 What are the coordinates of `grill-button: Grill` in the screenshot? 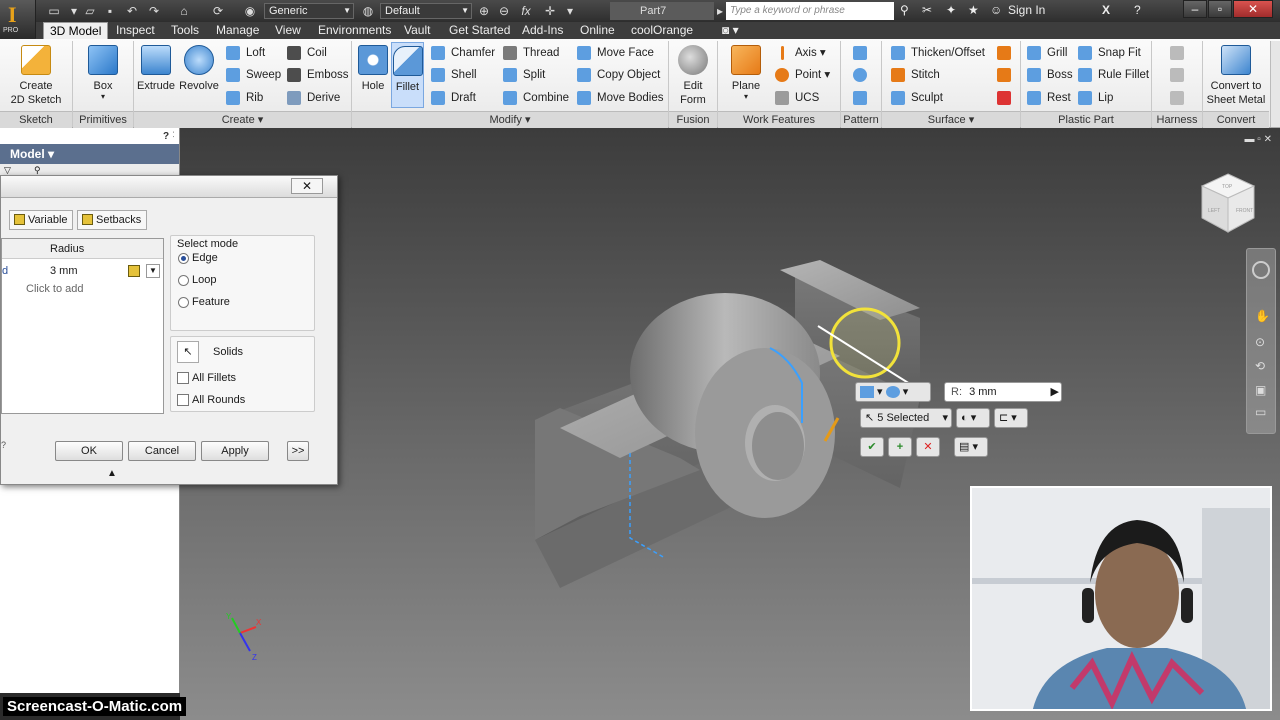 It's located at (1047, 53).